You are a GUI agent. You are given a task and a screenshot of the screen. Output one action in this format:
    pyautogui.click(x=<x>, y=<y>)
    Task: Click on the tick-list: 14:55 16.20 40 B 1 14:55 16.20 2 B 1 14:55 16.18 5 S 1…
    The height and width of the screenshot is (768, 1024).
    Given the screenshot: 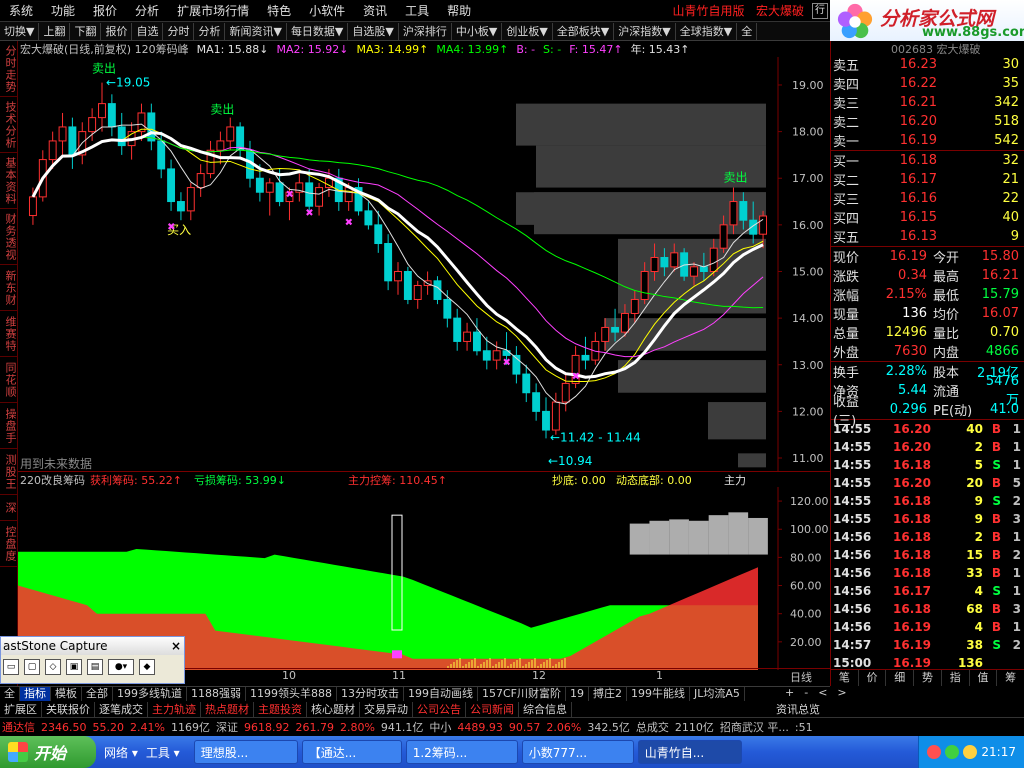 What is the action you would take?
    pyautogui.click(x=927, y=546)
    